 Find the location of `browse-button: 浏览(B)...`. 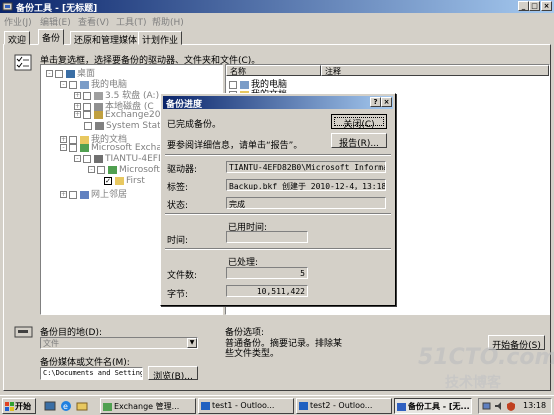

browse-button: 浏览(B)... is located at coordinates (173, 373).